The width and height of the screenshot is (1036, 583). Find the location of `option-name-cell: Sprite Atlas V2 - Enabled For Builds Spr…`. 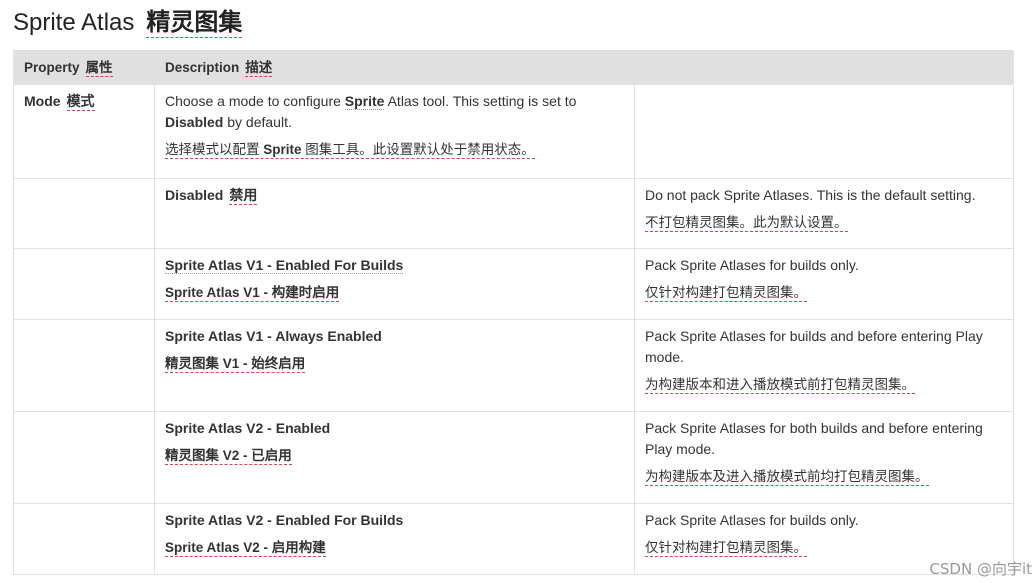

option-name-cell: Sprite Atlas V2 - Enabled For Builds Spr… is located at coordinates (394, 539).